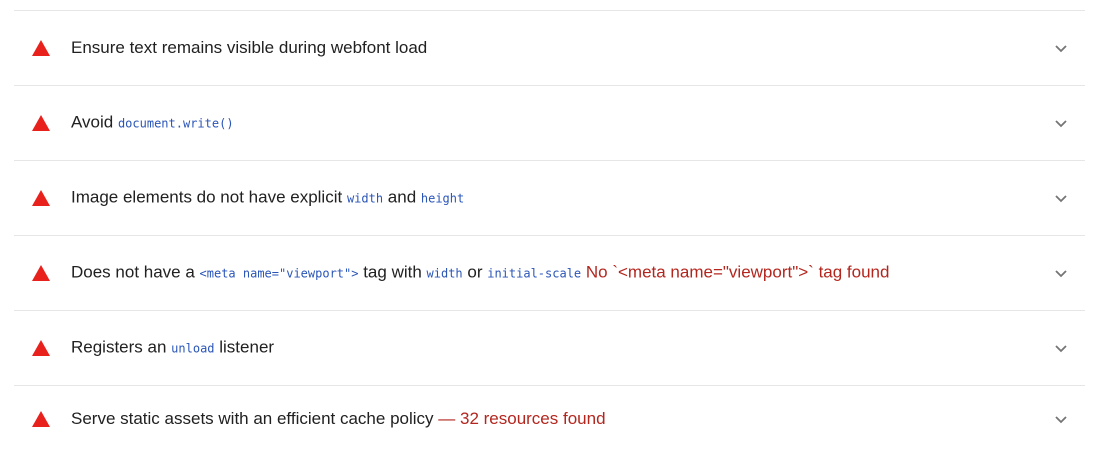 The height and width of the screenshot is (451, 1099). What do you see at coordinates (737, 272) in the screenshot?
I see `audit-display-value: No `<meta name="viewport">` tag found` at bounding box center [737, 272].